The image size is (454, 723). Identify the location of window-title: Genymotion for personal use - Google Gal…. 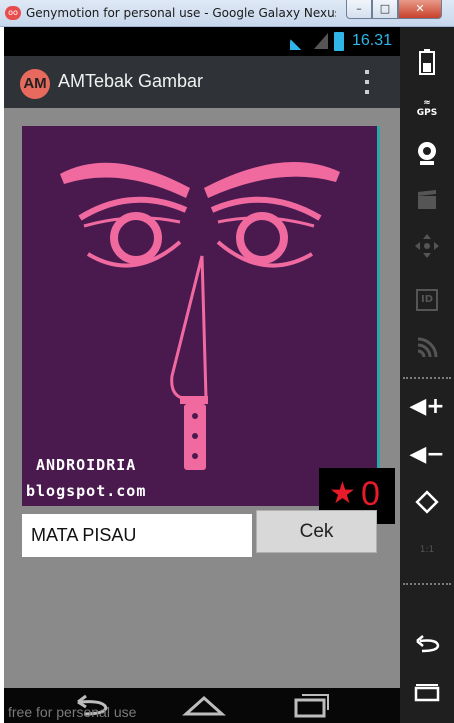
(181, 13).